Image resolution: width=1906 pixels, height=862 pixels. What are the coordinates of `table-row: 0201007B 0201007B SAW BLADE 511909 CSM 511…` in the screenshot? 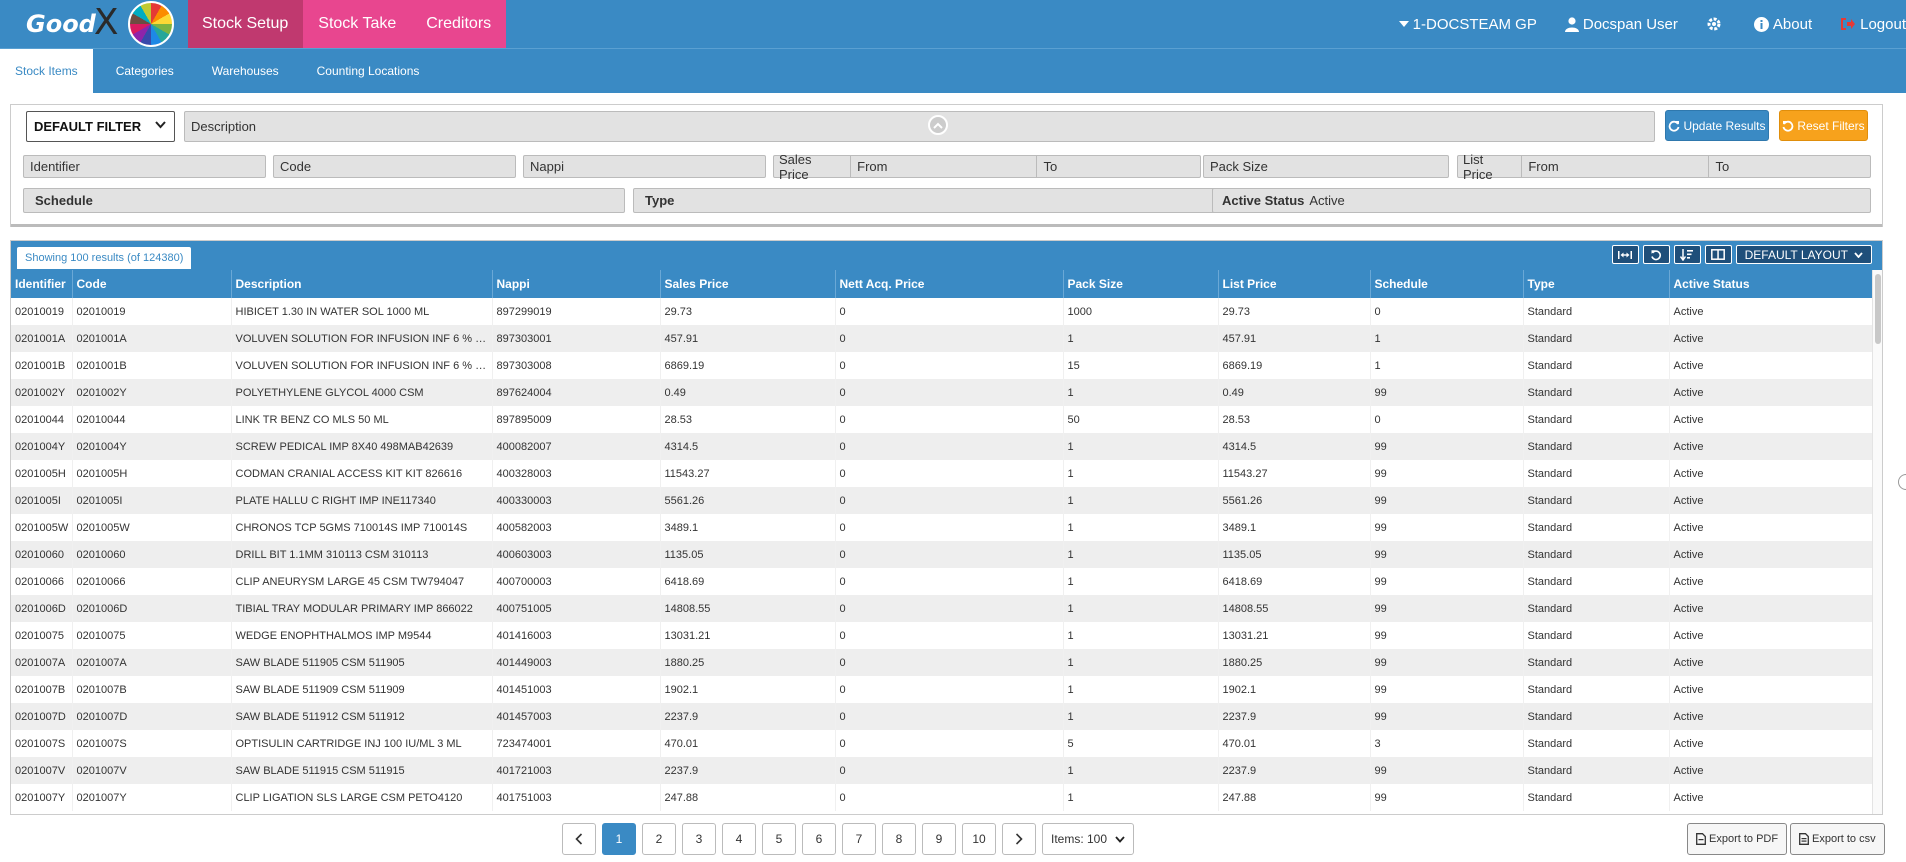 It's located at (943, 689).